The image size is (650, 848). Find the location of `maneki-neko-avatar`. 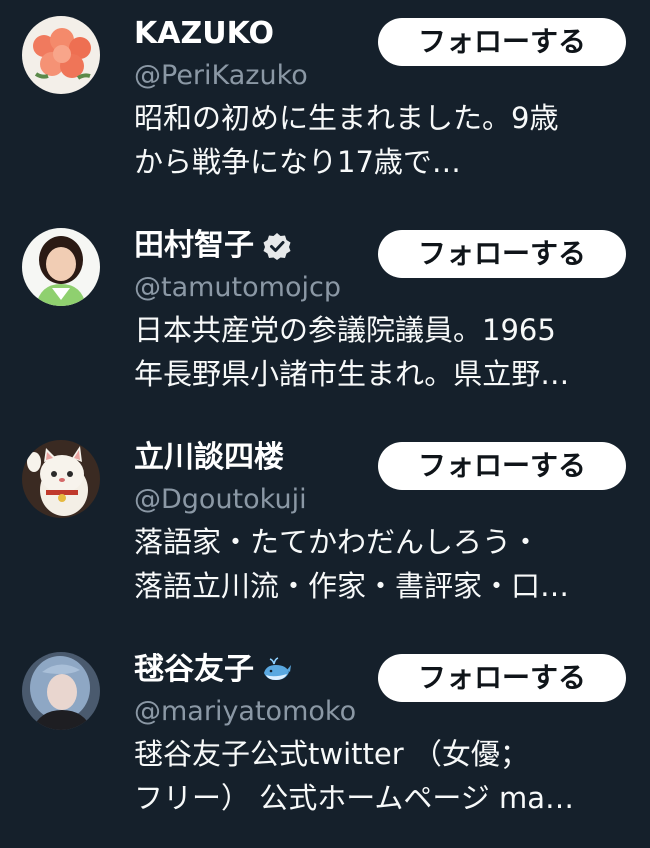

maneki-neko-avatar is located at coordinates (61, 479).